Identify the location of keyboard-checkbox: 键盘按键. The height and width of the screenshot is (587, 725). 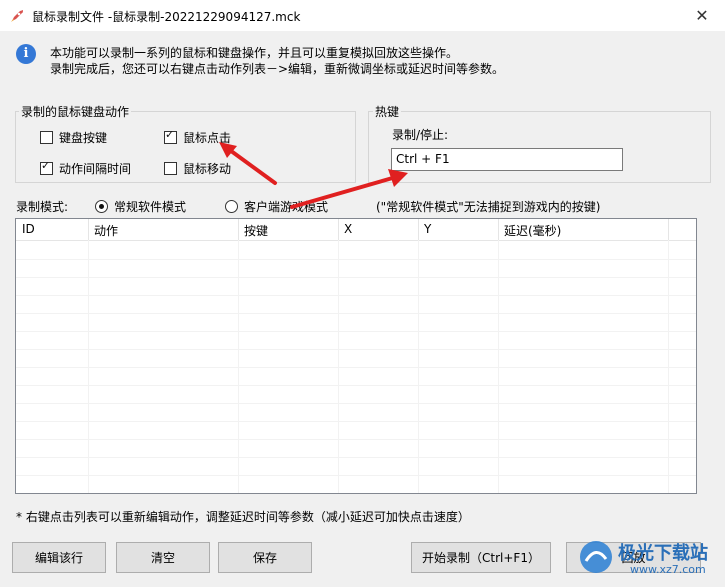
(73, 137).